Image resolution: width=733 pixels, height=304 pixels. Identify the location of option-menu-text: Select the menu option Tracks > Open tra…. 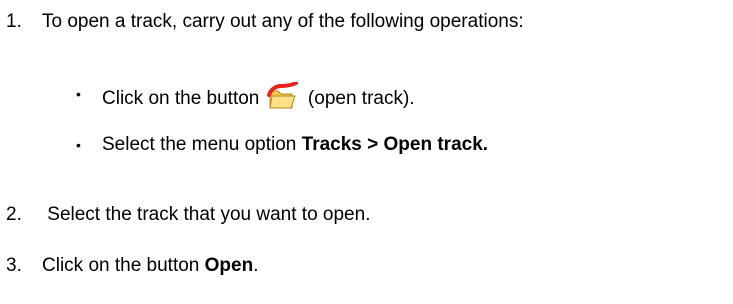
(295, 145).